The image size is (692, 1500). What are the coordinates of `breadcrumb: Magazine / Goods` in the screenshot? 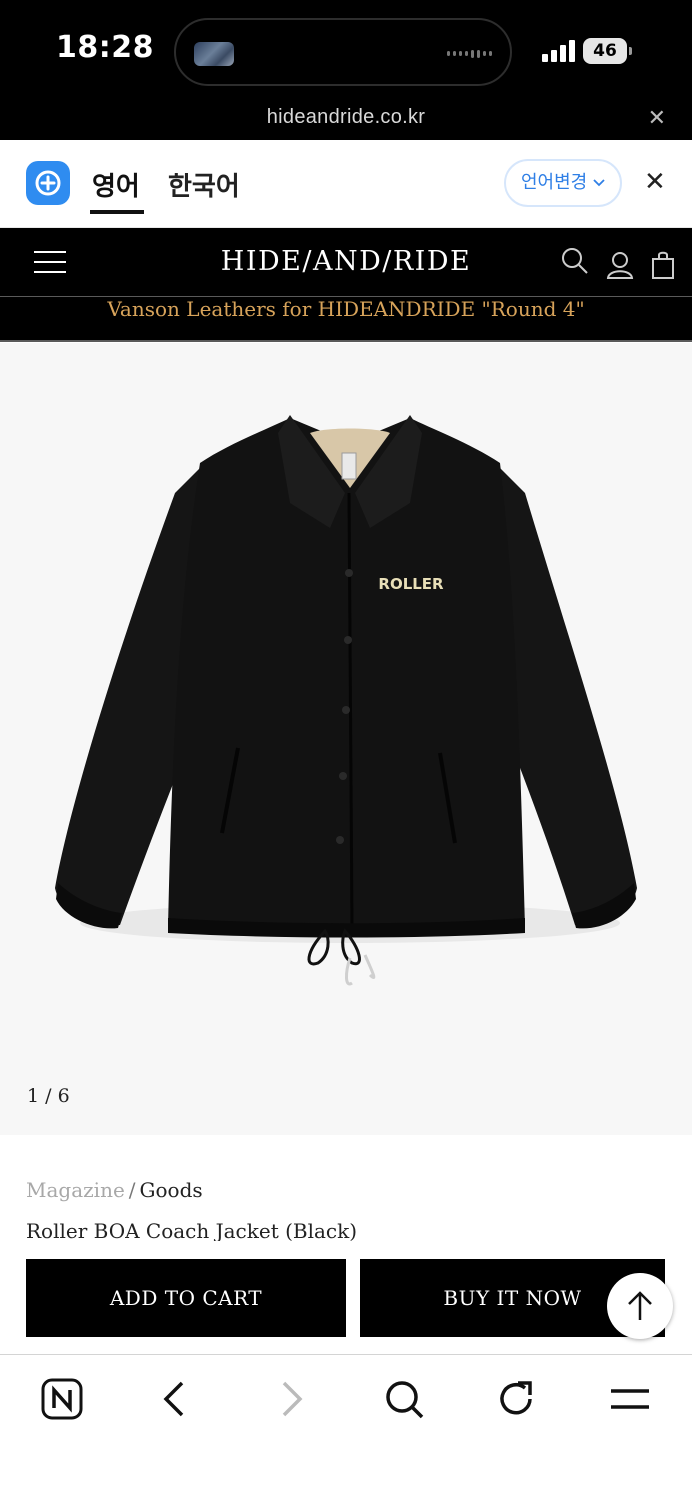 It's located at (114, 1190).